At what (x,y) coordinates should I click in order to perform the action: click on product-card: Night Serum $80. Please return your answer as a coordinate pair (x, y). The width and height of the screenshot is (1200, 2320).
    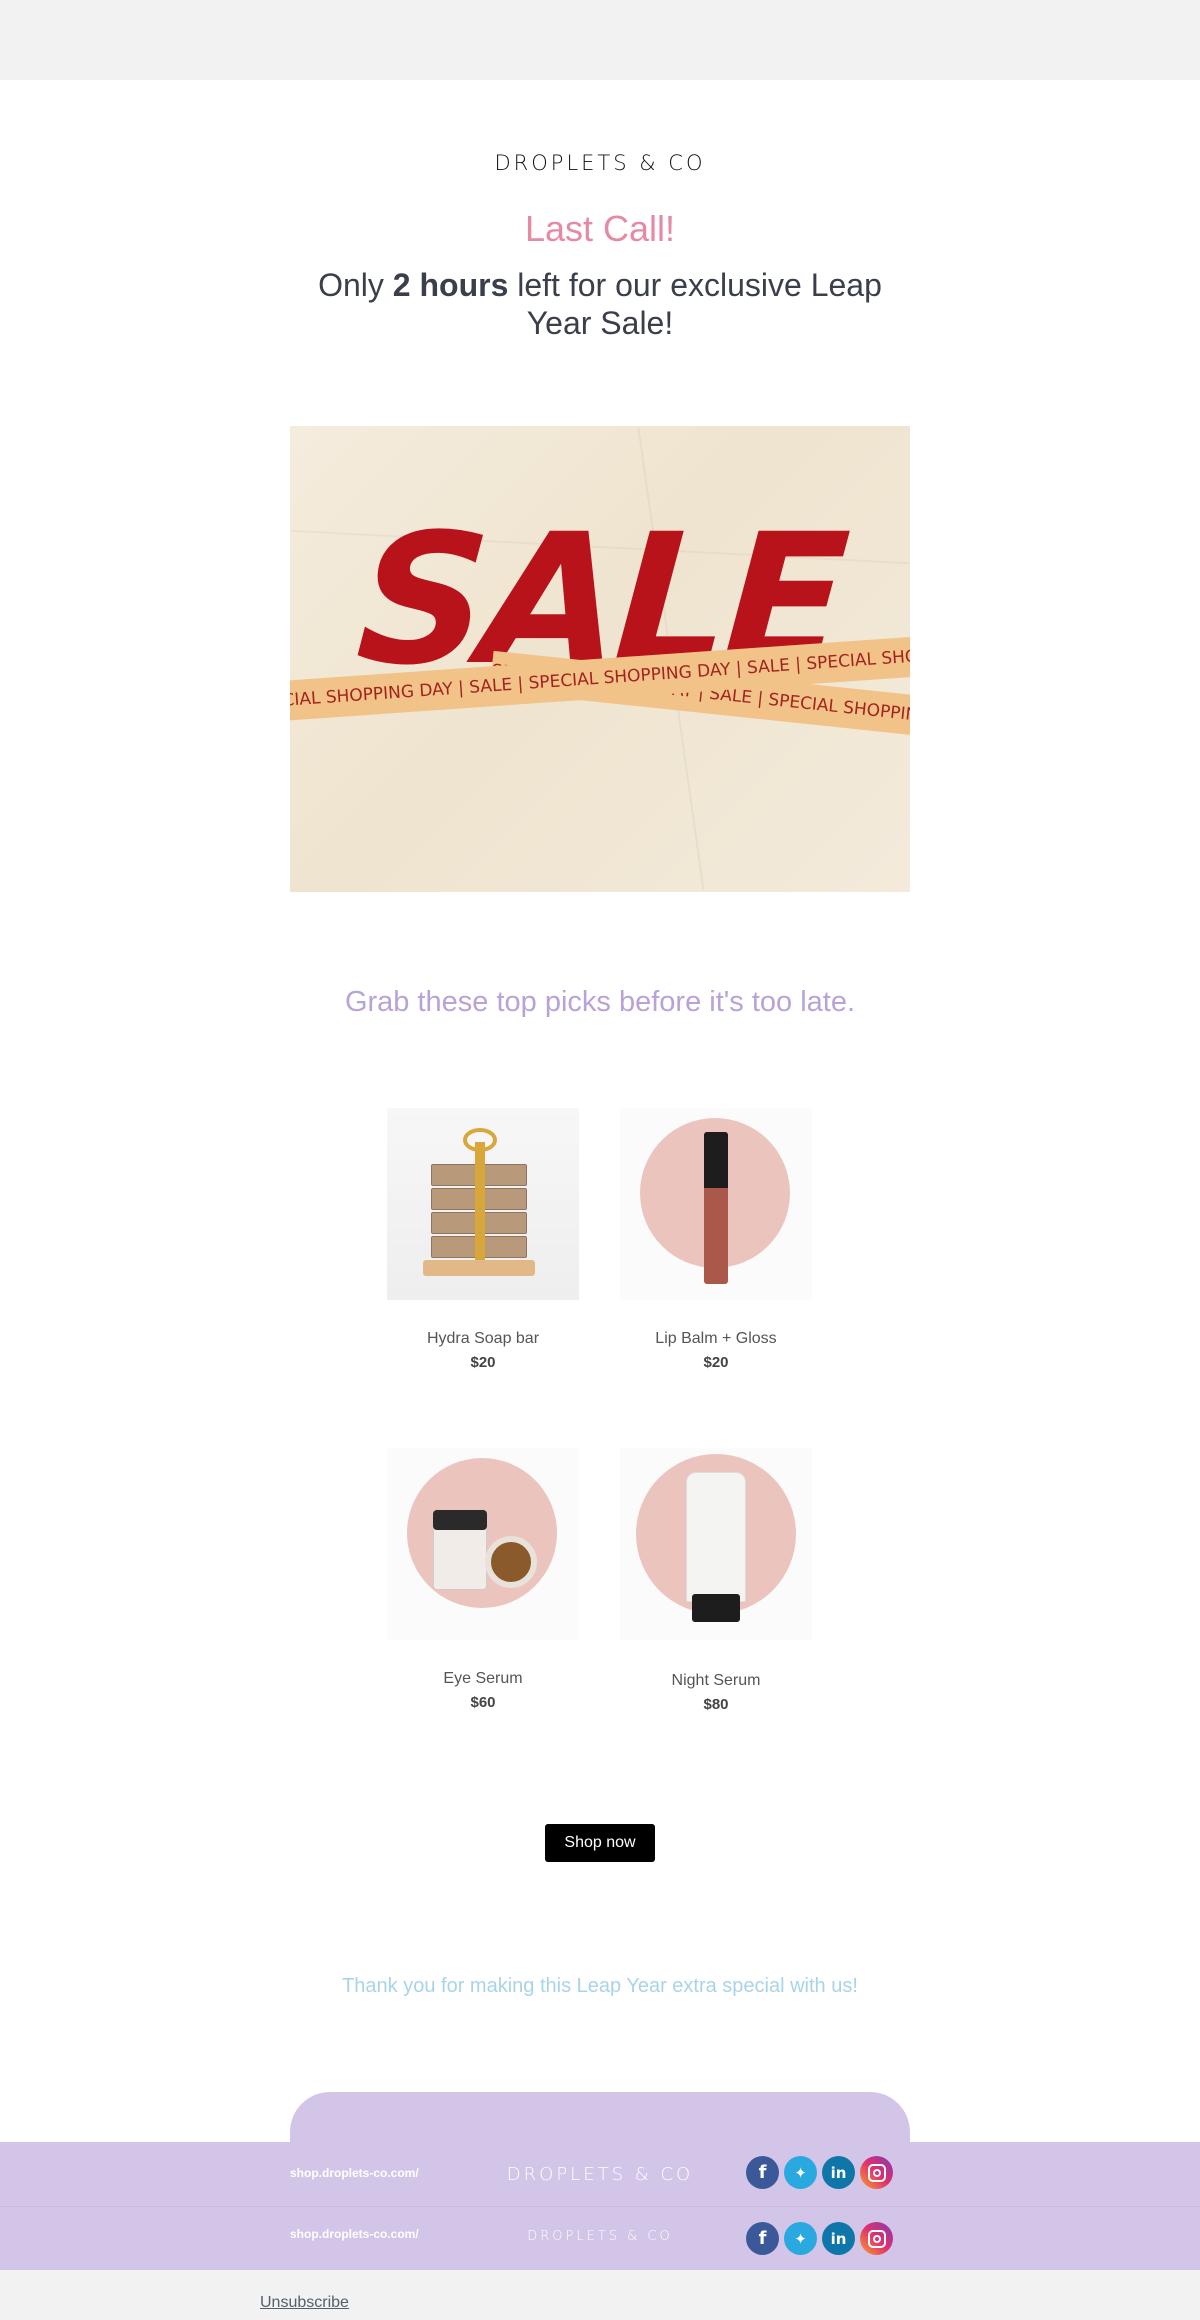
    Looking at the image, I should click on (716, 1580).